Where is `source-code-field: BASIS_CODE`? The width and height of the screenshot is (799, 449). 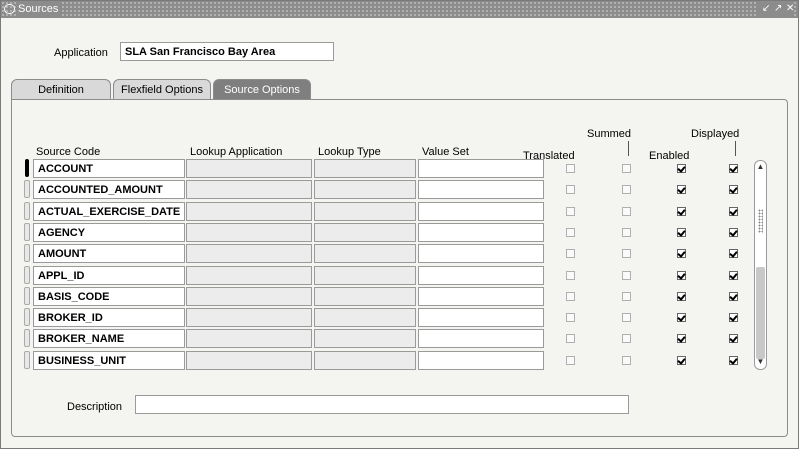 source-code-field: BASIS_CODE is located at coordinates (109, 296).